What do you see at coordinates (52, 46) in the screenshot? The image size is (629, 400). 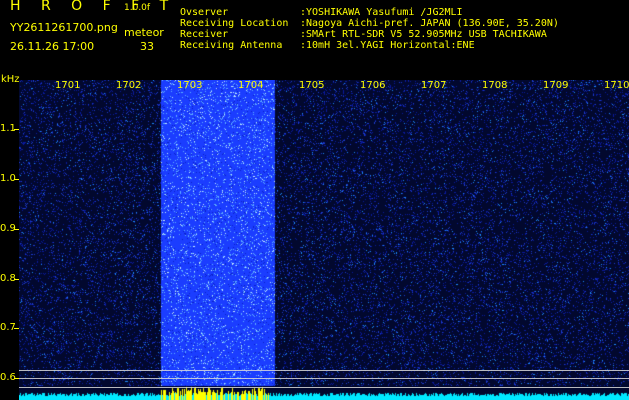 I see `datetime-label: 26.11.26 17:00` at bounding box center [52, 46].